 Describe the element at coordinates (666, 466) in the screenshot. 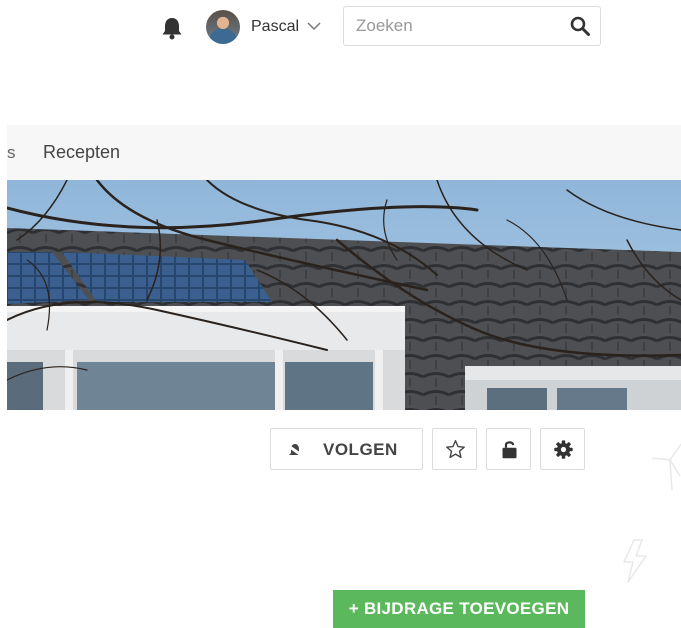

I see `wind-turbine-icon` at that location.